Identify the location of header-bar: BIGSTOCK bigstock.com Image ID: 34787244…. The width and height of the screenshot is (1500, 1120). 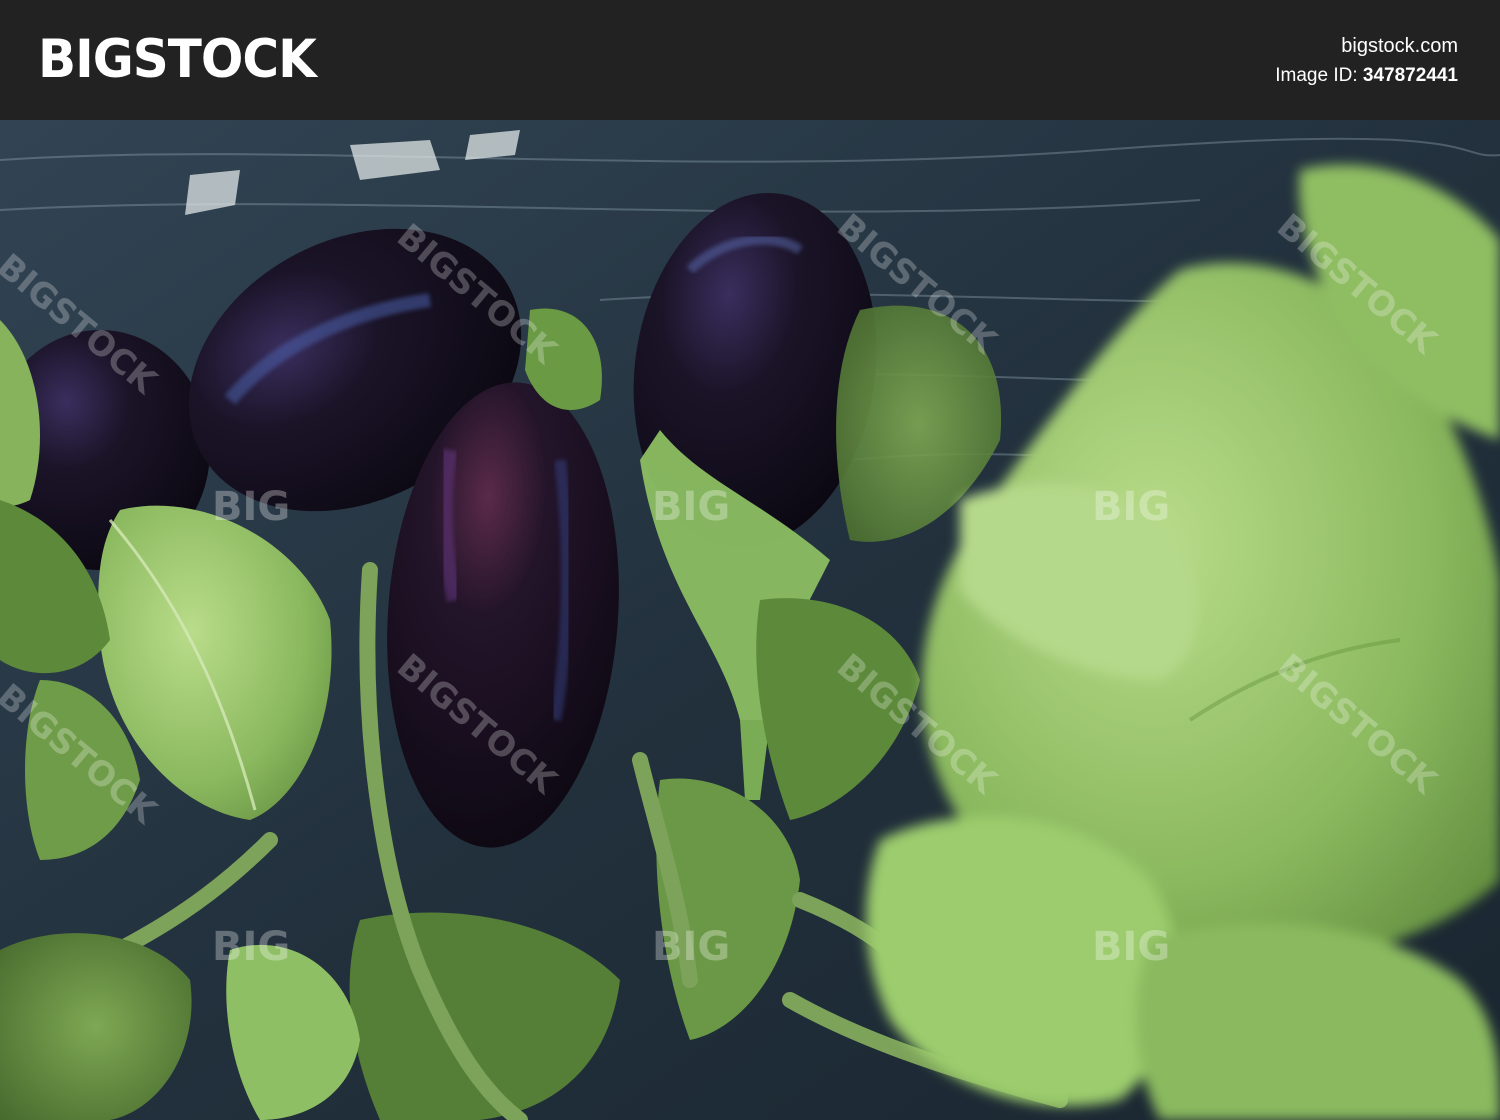
(750, 60).